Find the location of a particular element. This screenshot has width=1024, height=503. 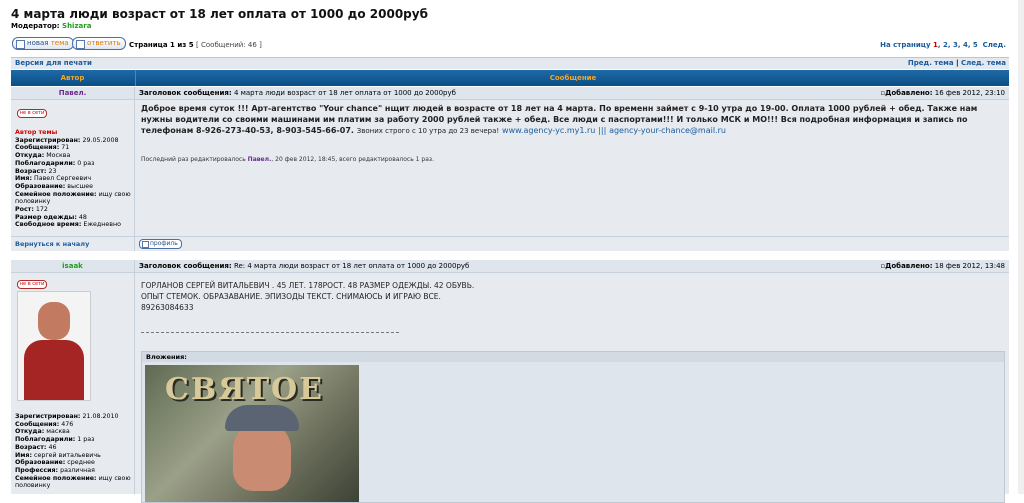

avatar is located at coordinates (54, 346).